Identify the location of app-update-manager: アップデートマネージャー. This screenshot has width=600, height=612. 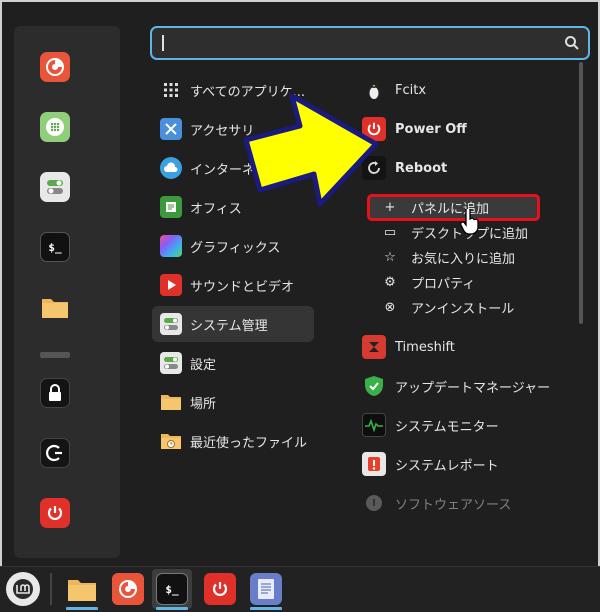
(454, 386).